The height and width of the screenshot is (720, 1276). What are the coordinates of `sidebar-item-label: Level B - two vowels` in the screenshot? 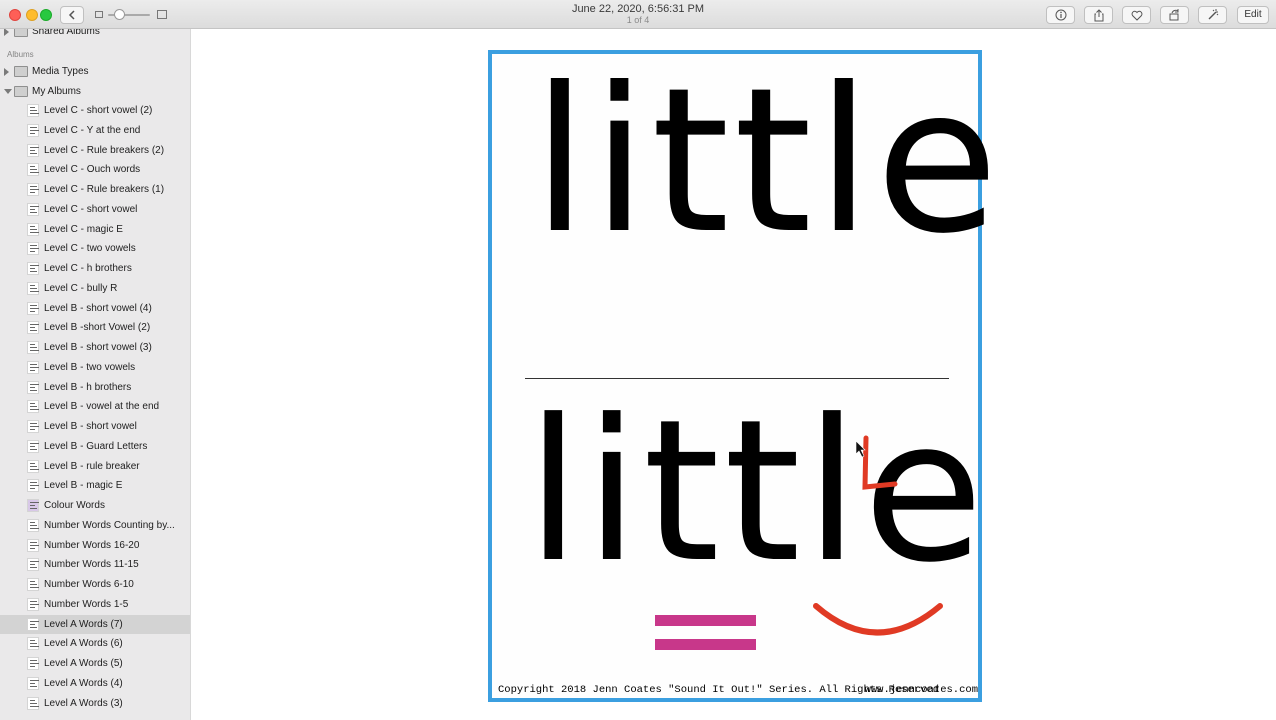 It's located at (90, 367).